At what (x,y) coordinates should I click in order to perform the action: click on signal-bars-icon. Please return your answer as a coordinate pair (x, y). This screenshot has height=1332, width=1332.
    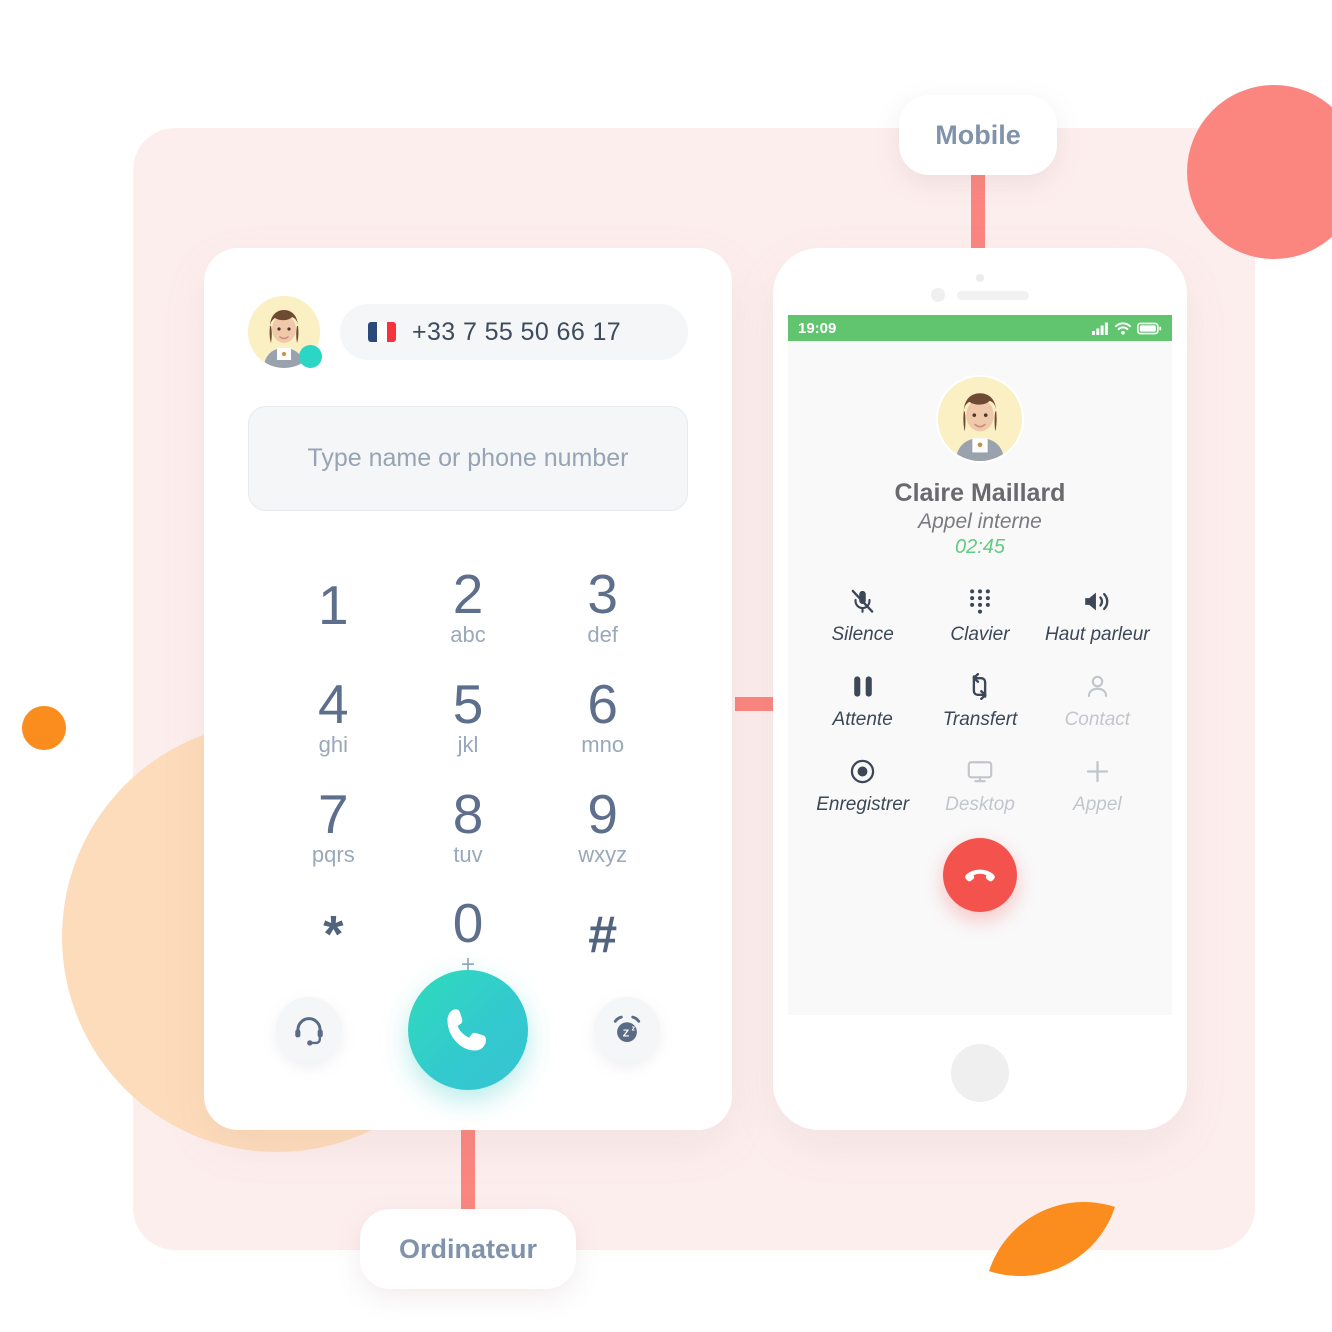
    Looking at the image, I should click on (1100, 328).